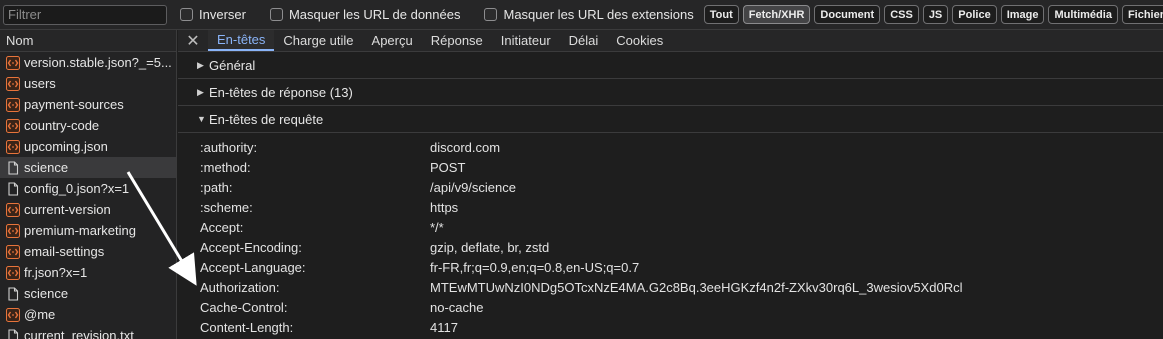 The image size is (1163, 339). Describe the element at coordinates (457, 40) in the screenshot. I see `tab-reponse: Réponse` at that location.